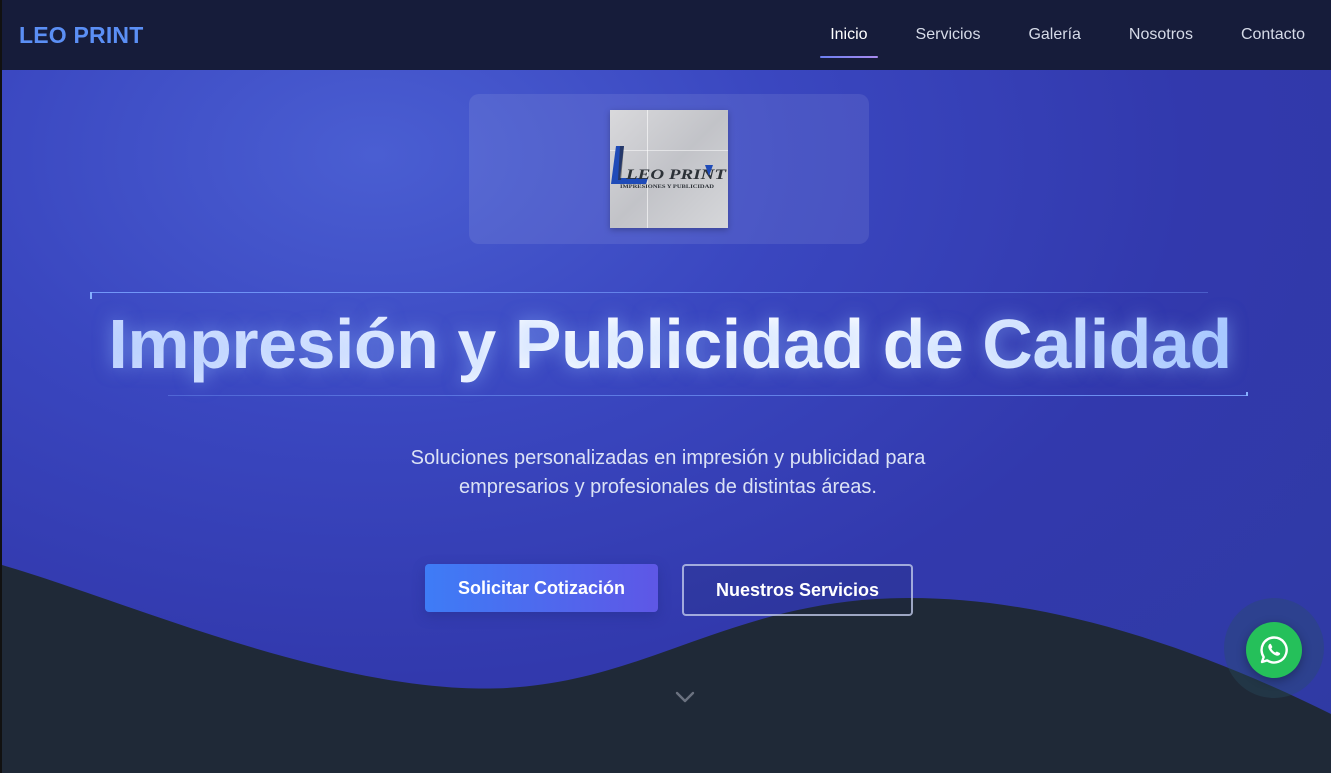 Image resolution: width=1331 pixels, height=773 pixels. Describe the element at coordinates (708, 394) in the screenshot. I see `title-divider-bottom` at that location.